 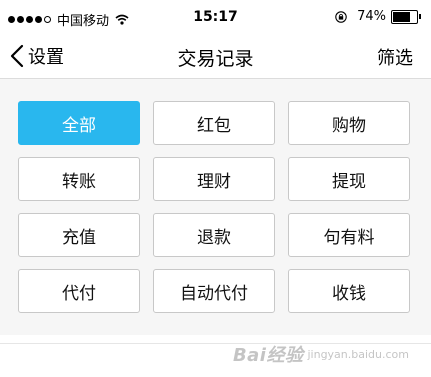 What do you see at coordinates (214, 235) in the screenshot?
I see `option-refund-button: 退款` at bounding box center [214, 235].